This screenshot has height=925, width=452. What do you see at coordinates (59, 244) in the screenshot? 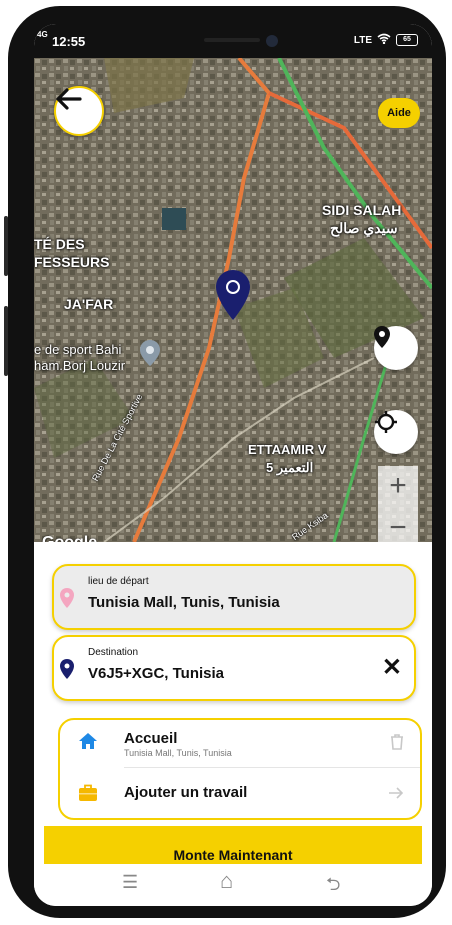
I see `map-label-te-des: TÉ DES` at bounding box center [59, 244].